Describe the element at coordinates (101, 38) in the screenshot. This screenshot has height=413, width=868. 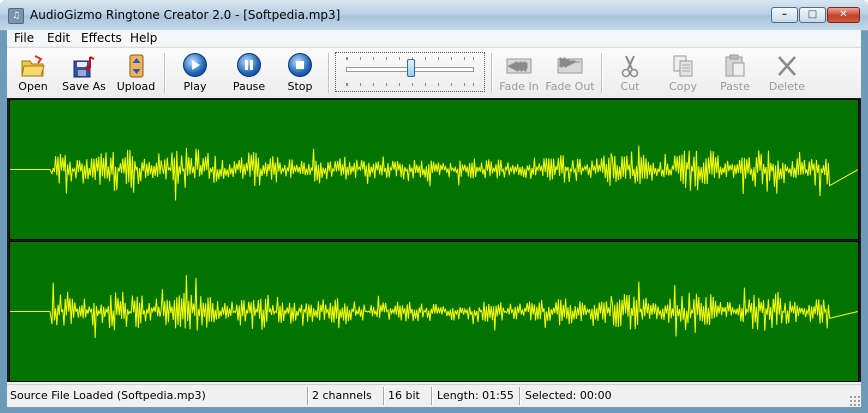
I see `menu-effects: Effects` at that location.